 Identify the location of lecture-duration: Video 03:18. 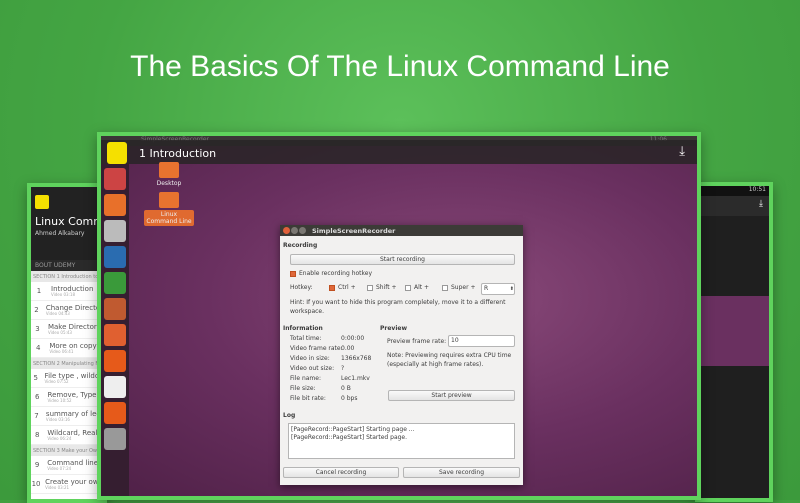
(63, 294).